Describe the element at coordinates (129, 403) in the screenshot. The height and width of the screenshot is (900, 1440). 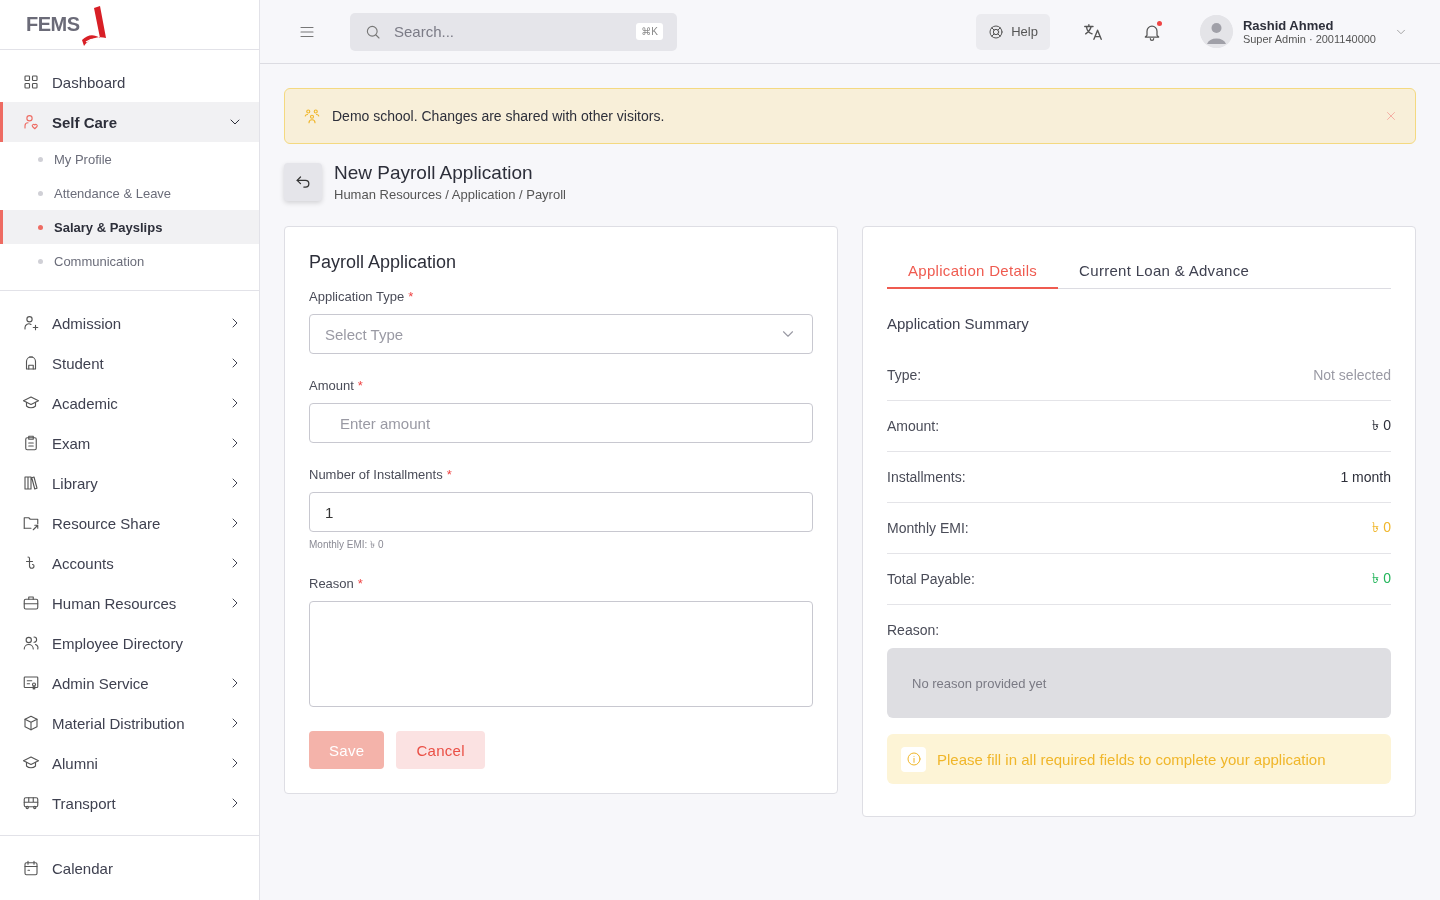
I see `sidebar-item: Academic` at that location.